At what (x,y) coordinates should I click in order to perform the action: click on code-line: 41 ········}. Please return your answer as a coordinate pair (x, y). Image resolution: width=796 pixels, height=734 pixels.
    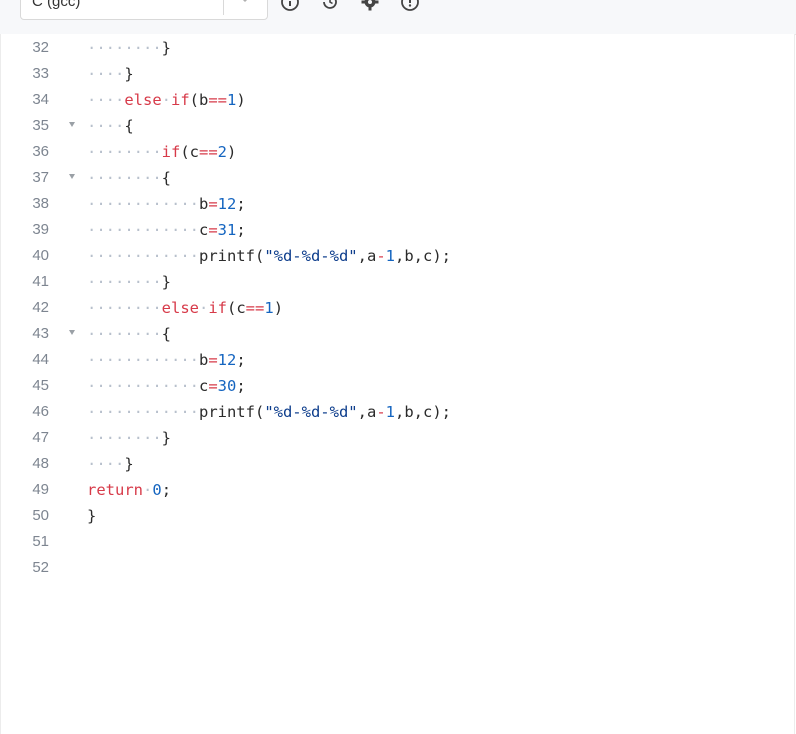
    Looking at the image, I should click on (398, 282).